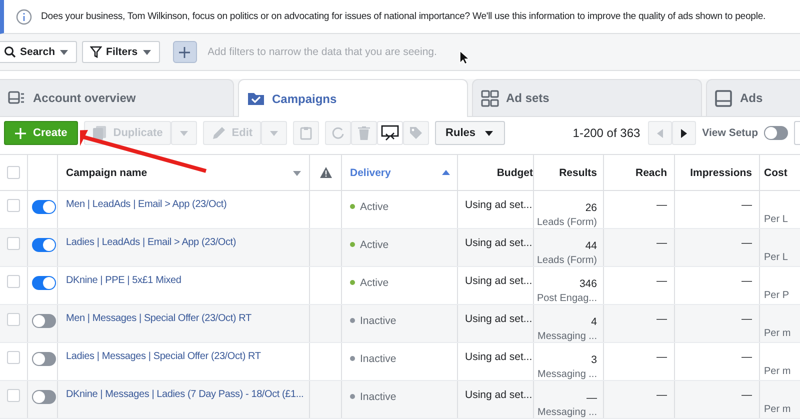 This screenshot has width=800, height=420. Describe the element at coordinates (776, 133) in the screenshot. I see `view-setup-switch` at that location.